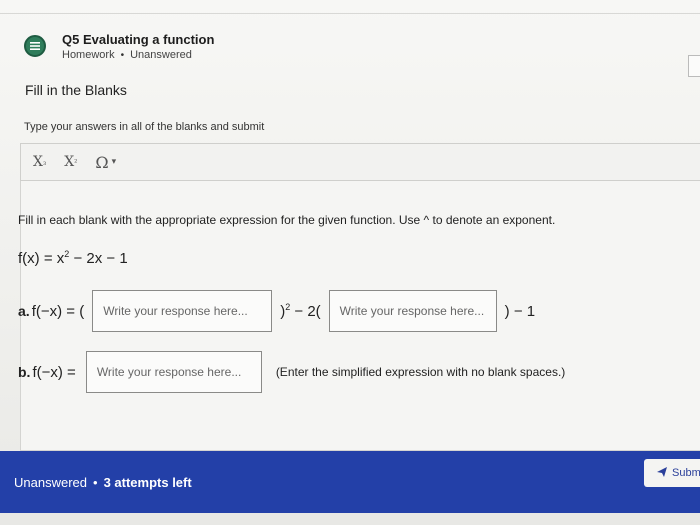 The height and width of the screenshot is (525, 700). Describe the element at coordinates (686, 473) in the screenshot. I see `submit-label: Subm` at that location.